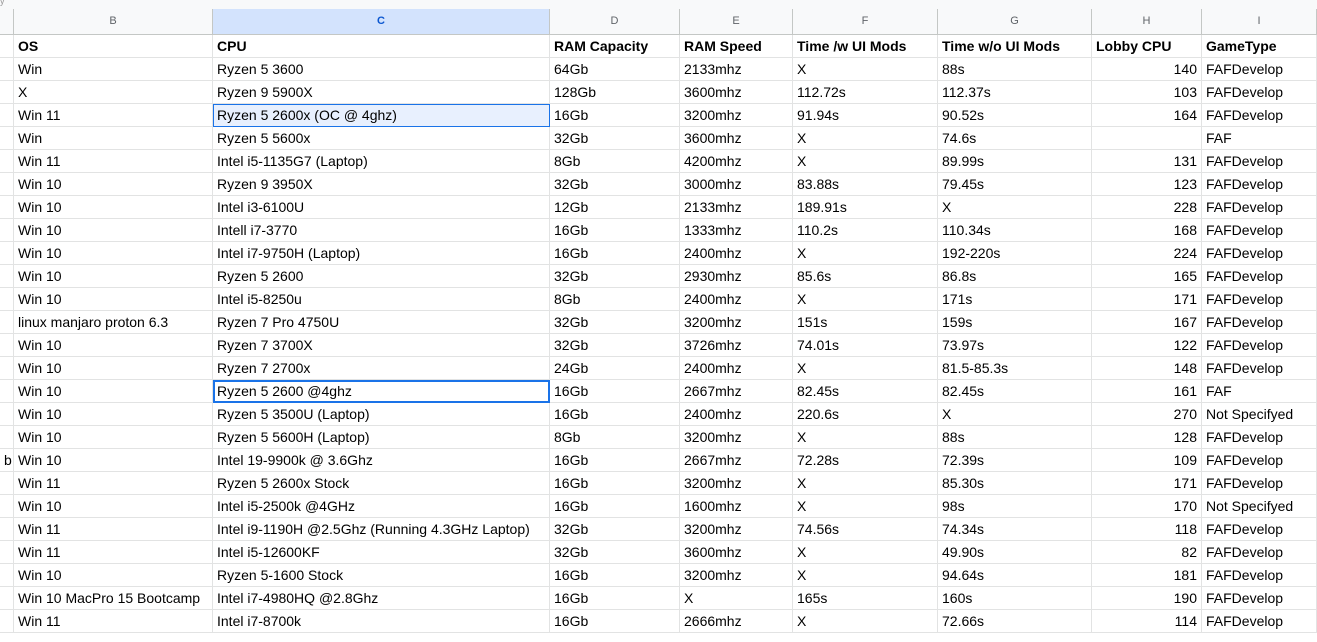 This screenshot has height=642, width=1317. I want to click on table-cell: 85.30s, so click(1015, 483).